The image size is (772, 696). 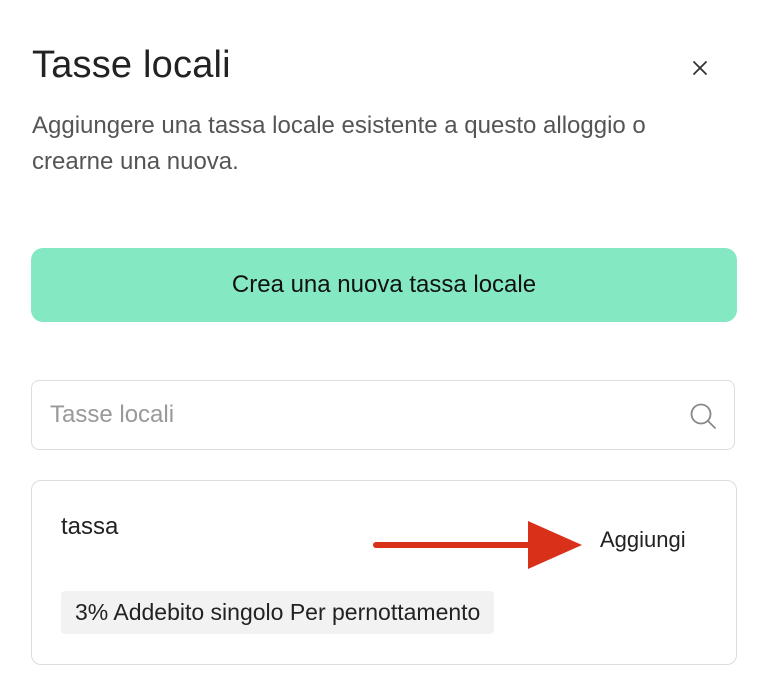 What do you see at coordinates (360, 415) in the screenshot?
I see `search-input` at bounding box center [360, 415].